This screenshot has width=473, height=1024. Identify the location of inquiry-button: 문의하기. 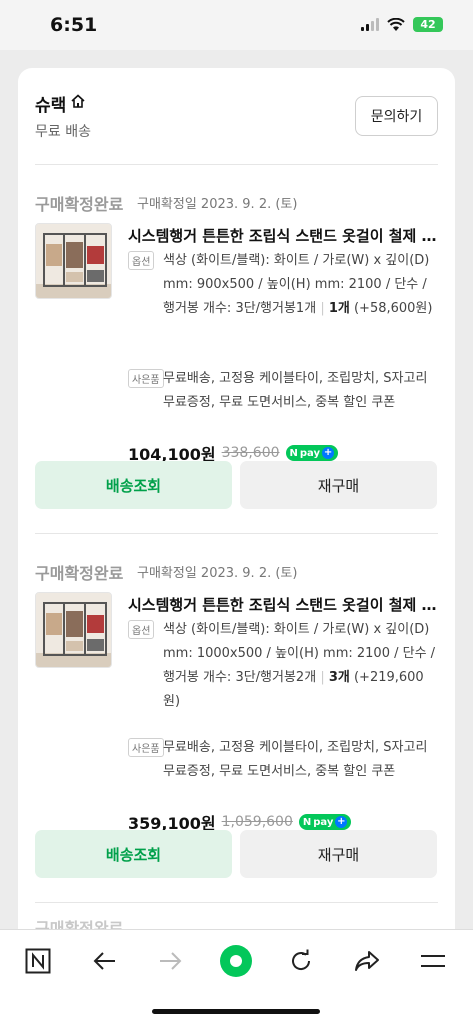
(396, 116).